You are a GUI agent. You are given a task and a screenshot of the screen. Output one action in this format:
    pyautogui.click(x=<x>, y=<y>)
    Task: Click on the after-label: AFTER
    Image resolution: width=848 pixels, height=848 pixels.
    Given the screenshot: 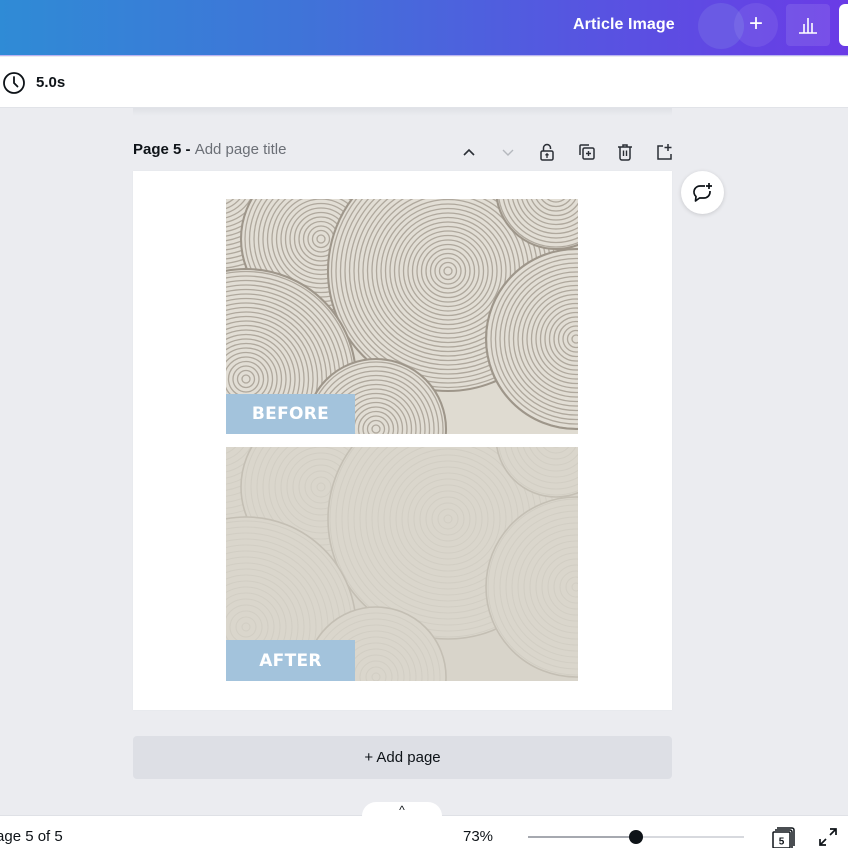 What is the action you would take?
    pyautogui.click(x=290, y=660)
    